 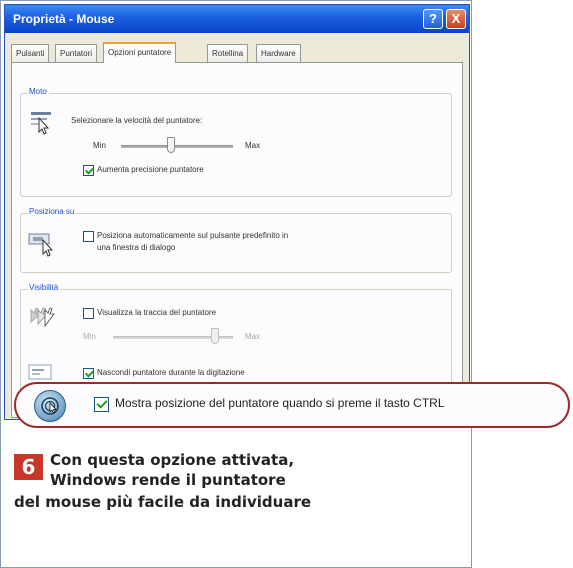 I want to click on step-number-badge: 6, so click(x=28, y=467).